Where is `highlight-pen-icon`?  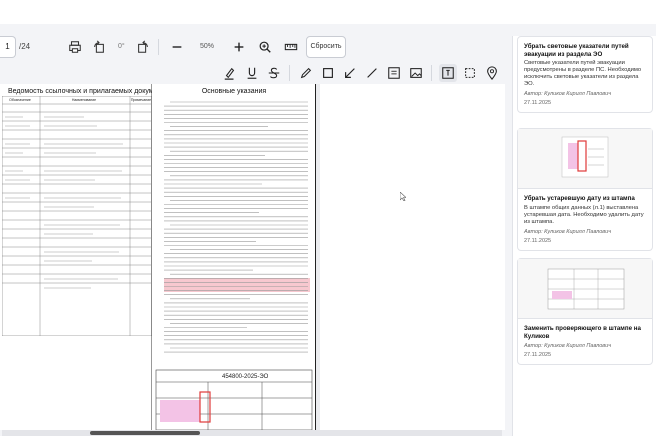 highlight-pen-icon is located at coordinates (230, 73).